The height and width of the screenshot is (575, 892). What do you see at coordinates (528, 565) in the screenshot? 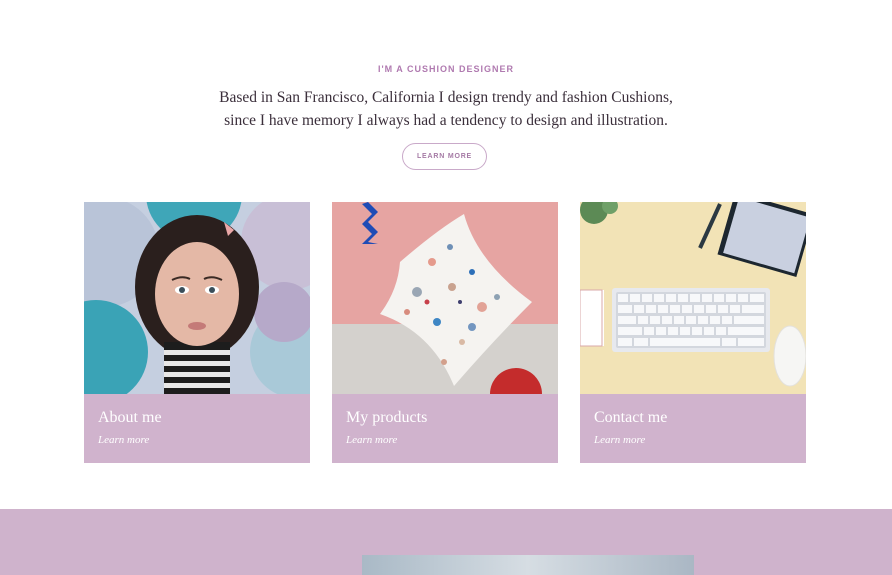
I see `section-photo-preview` at bounding box center [528, 565].